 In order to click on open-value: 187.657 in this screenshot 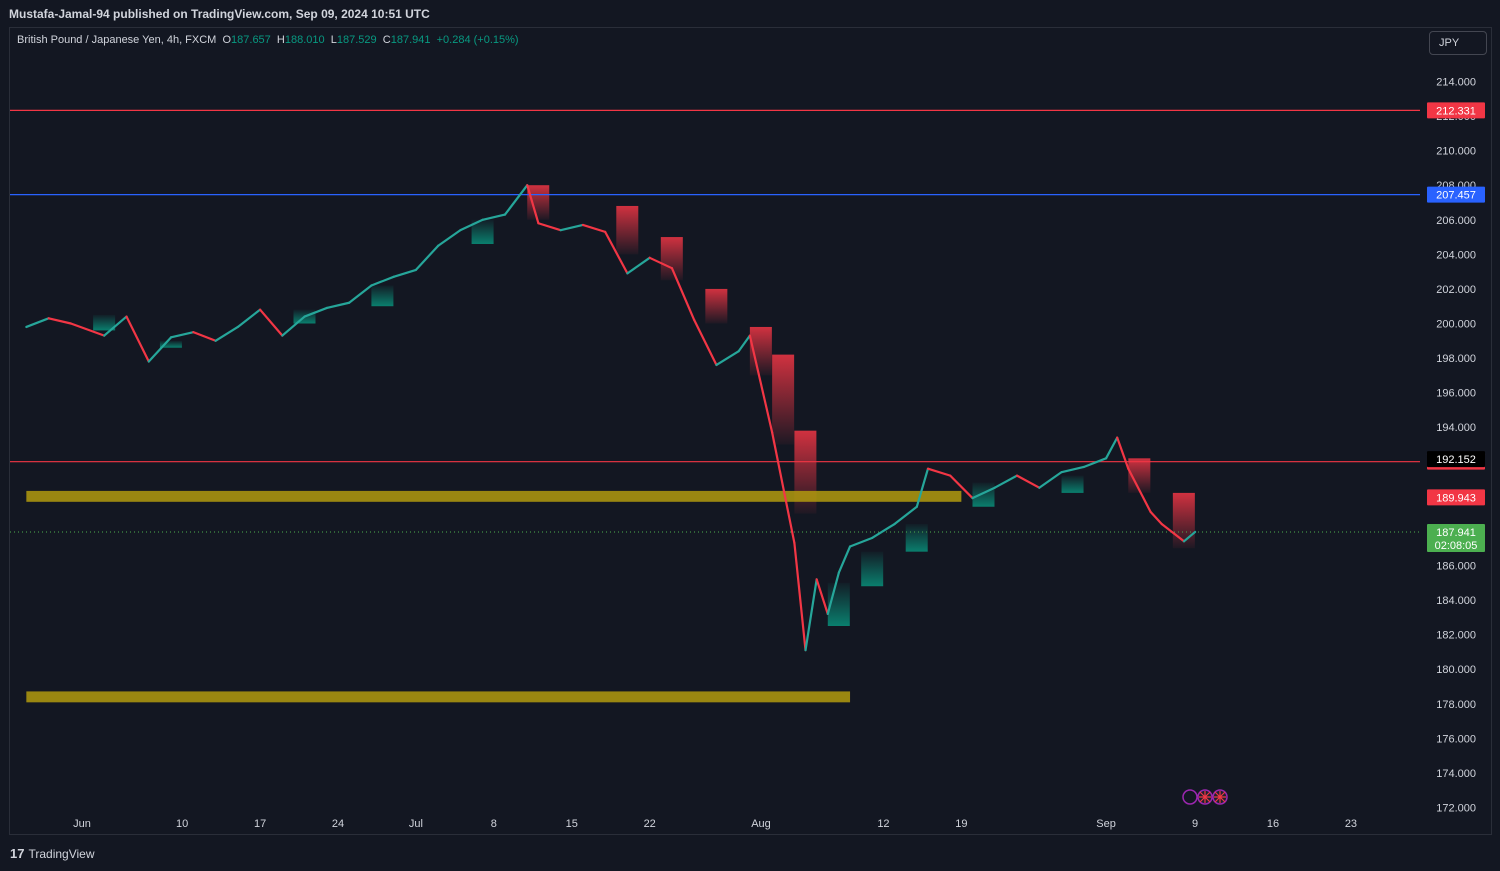, I will do `click(251, 40)`.